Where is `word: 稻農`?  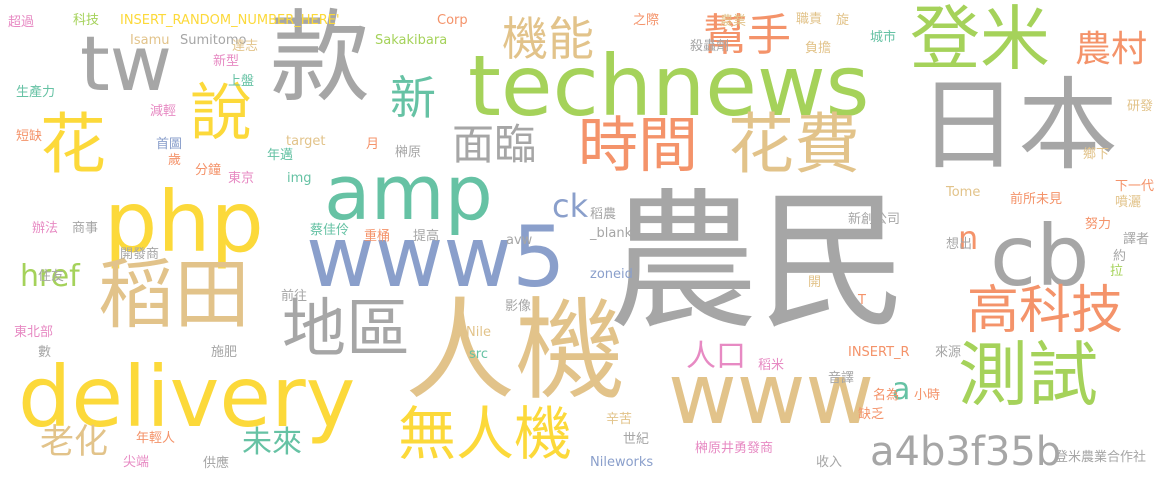
word: 稻農 is located at coordinates (603, 214).